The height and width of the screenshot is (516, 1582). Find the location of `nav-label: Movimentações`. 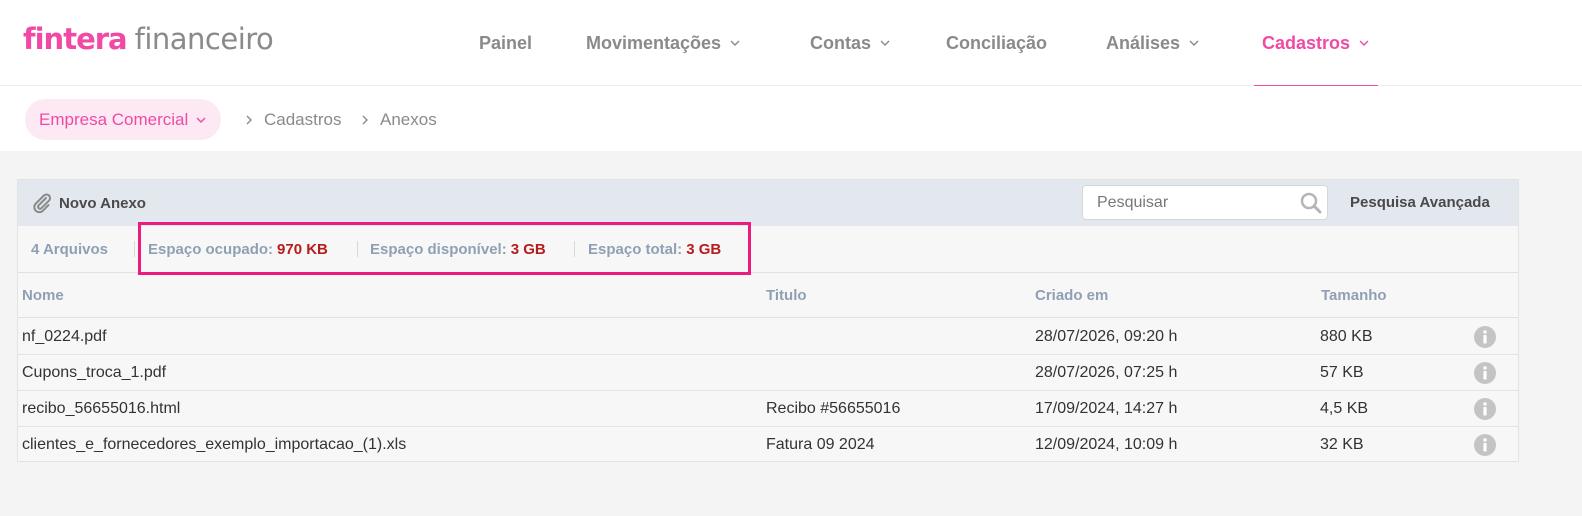

nav-label: Movimentações is located at coordinates (654, 42).